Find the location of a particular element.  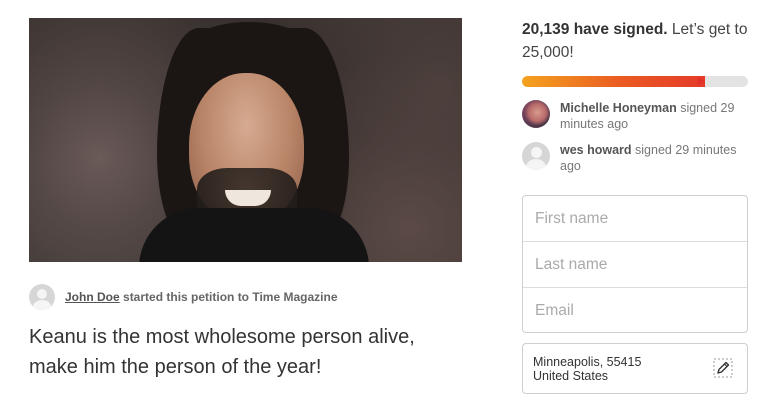

email-field-wrapper is located at coordinates (635, 310).